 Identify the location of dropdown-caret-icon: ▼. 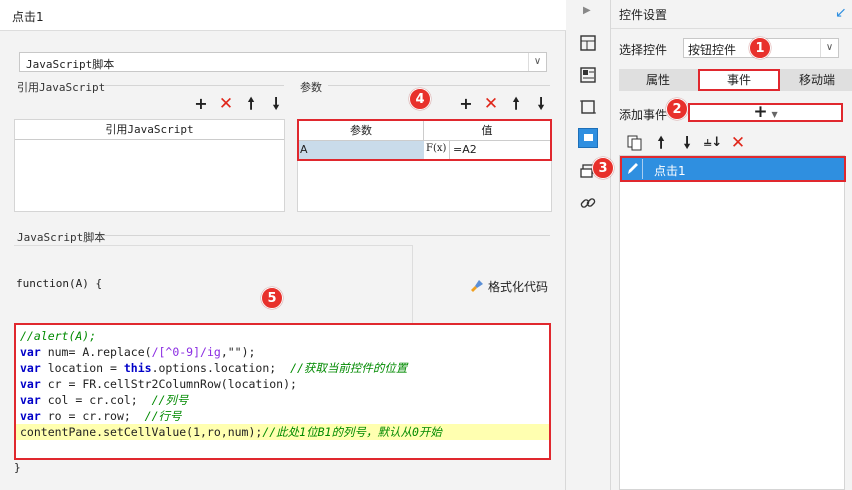
(774, 114).